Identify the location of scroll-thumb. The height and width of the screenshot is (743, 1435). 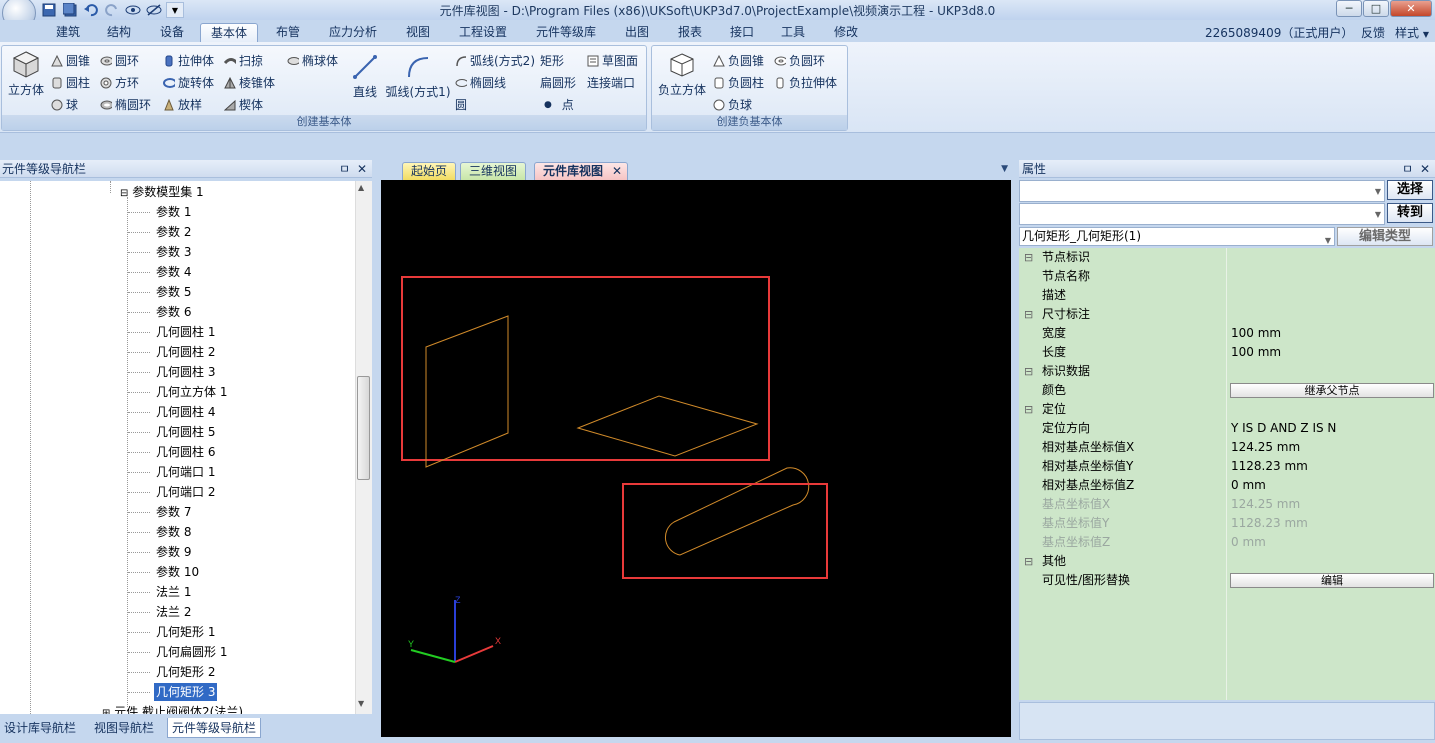
(363, 428).